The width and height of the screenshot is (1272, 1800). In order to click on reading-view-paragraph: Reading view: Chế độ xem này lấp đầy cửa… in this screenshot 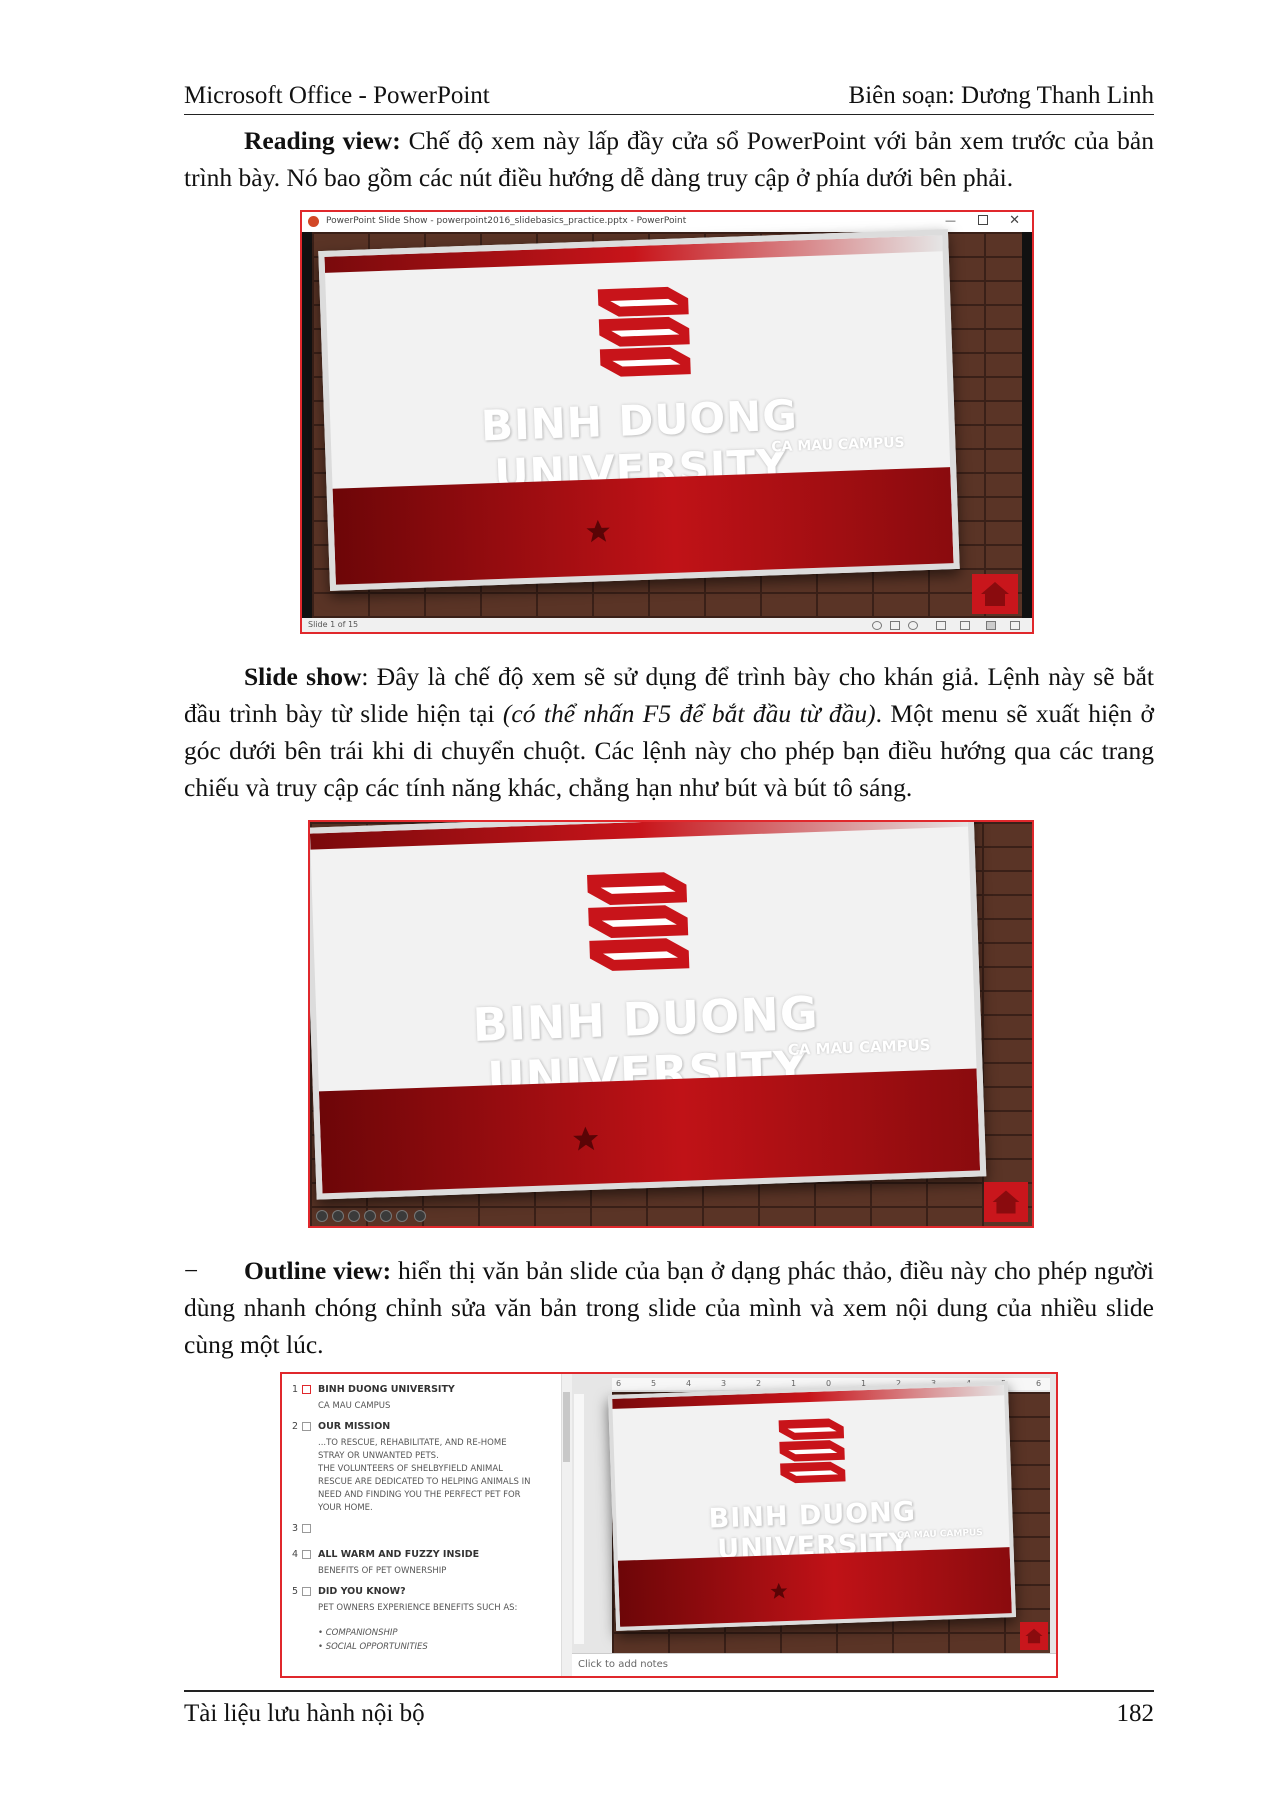, I will do `click(669, 159)`.